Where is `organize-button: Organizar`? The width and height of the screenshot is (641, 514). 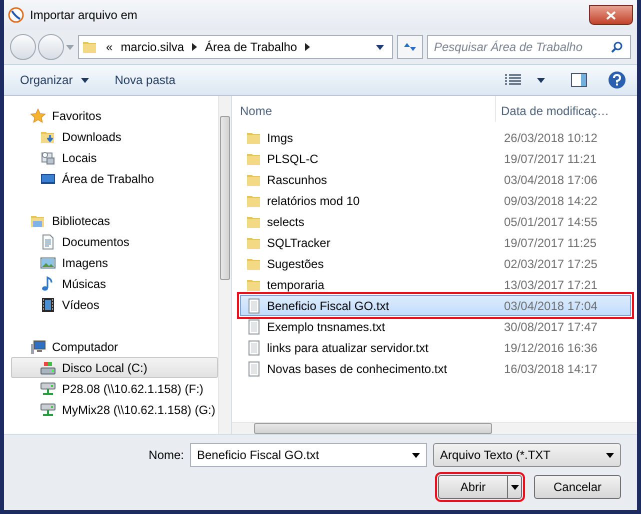
organize-button: Organizar is located at coordinates (54, 80).